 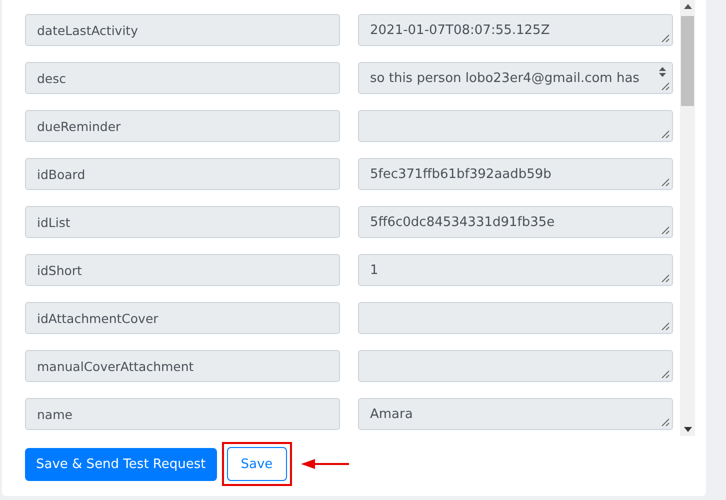 What do you see at coordinates (121, 464) in the screenshot?
I see `save-send-test-request-button: Save & Send Test Request` at bounding box center [121, 464].